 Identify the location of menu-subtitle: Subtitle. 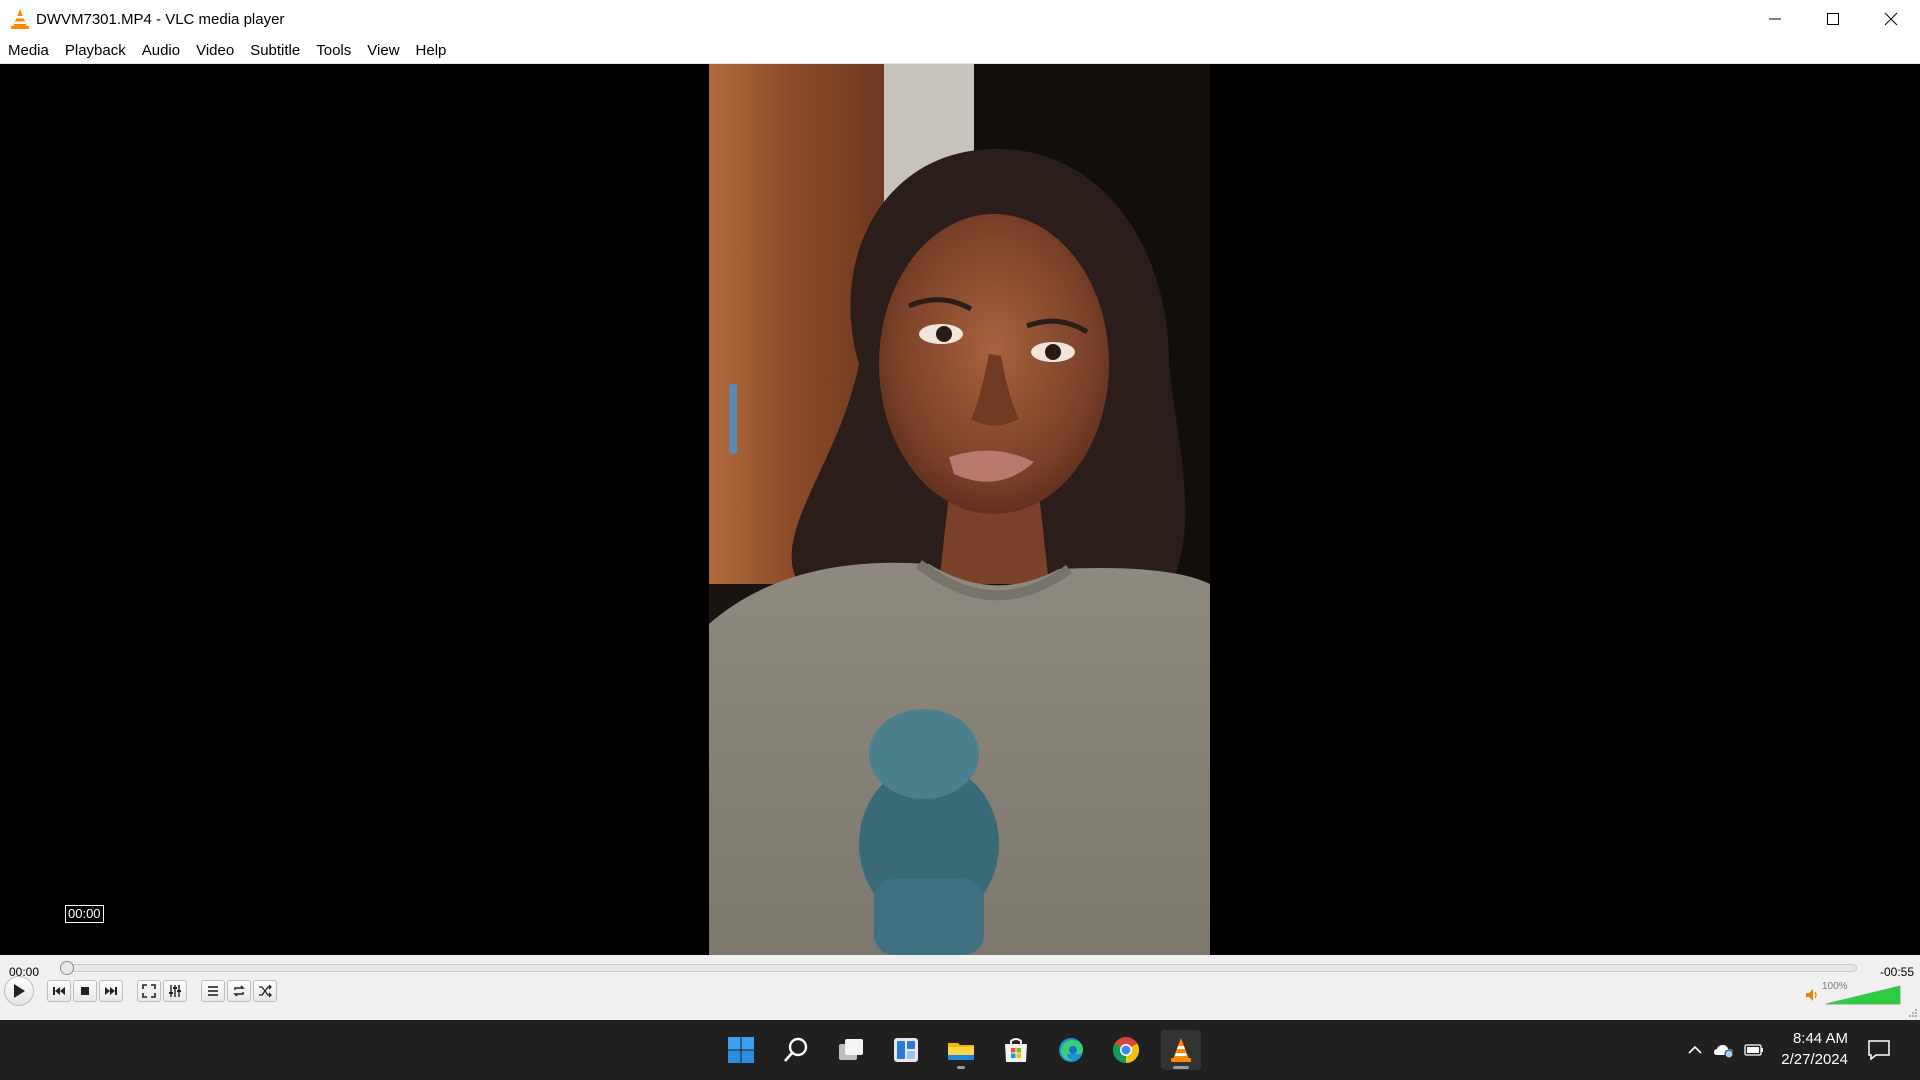
(275, 50).